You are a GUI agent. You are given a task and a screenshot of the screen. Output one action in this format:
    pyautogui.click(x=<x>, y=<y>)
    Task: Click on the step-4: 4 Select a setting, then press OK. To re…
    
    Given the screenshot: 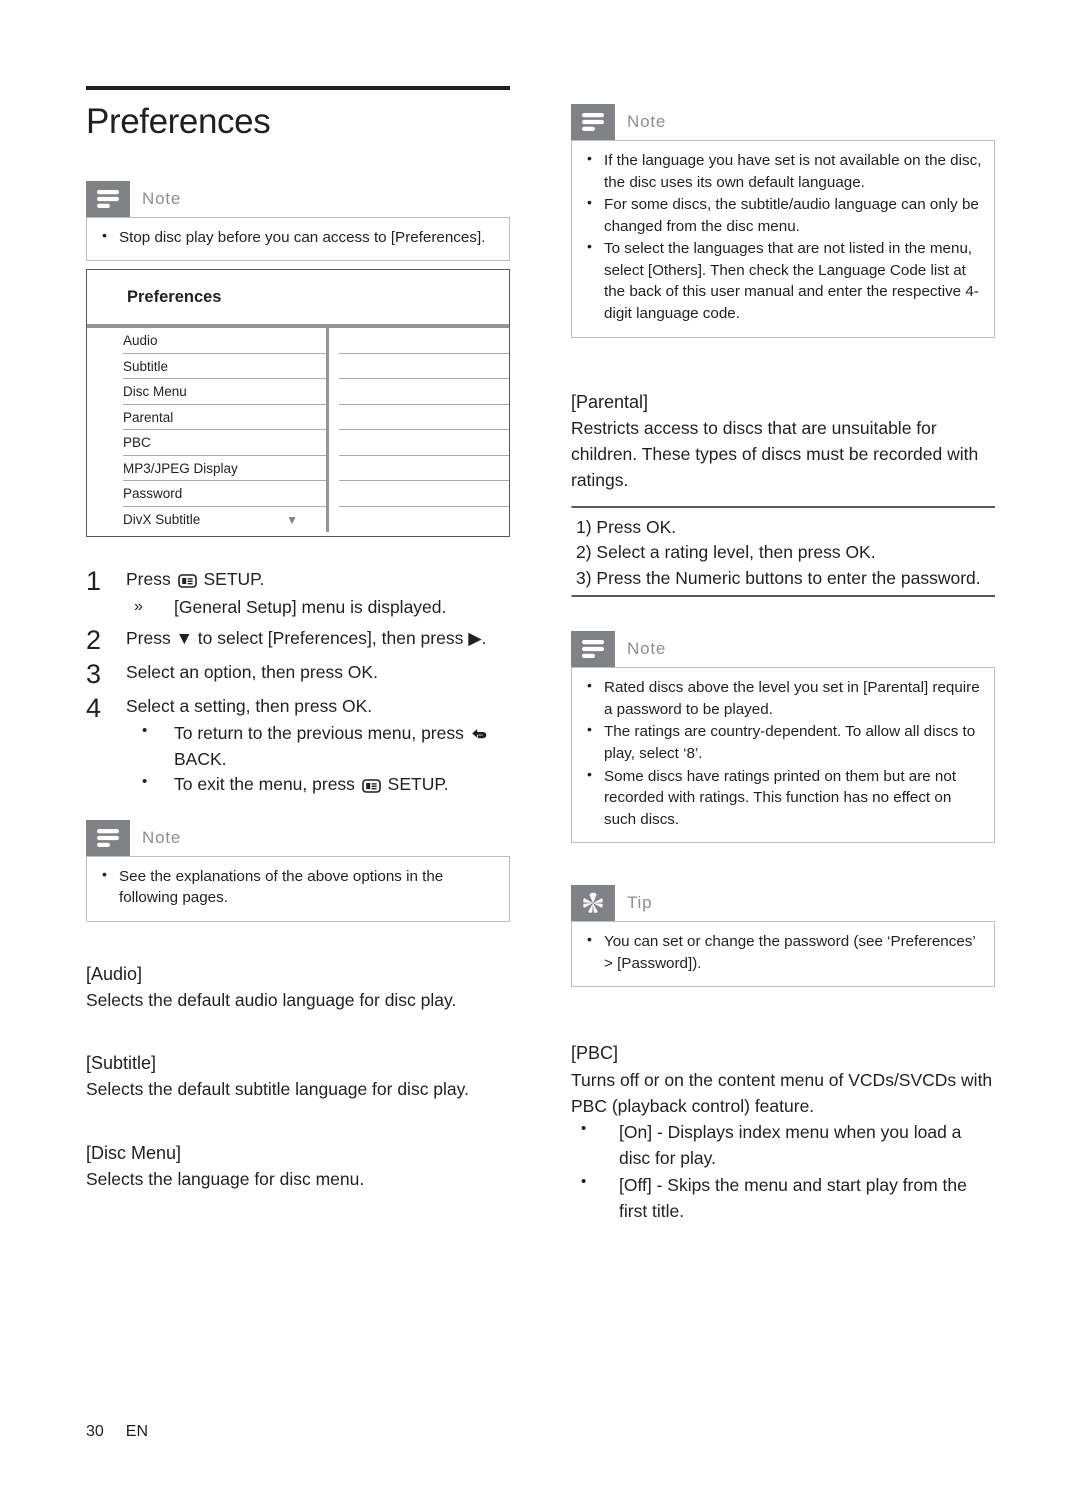 What is the action you would take?
    pyautogui.click(x=298, y=746)
    